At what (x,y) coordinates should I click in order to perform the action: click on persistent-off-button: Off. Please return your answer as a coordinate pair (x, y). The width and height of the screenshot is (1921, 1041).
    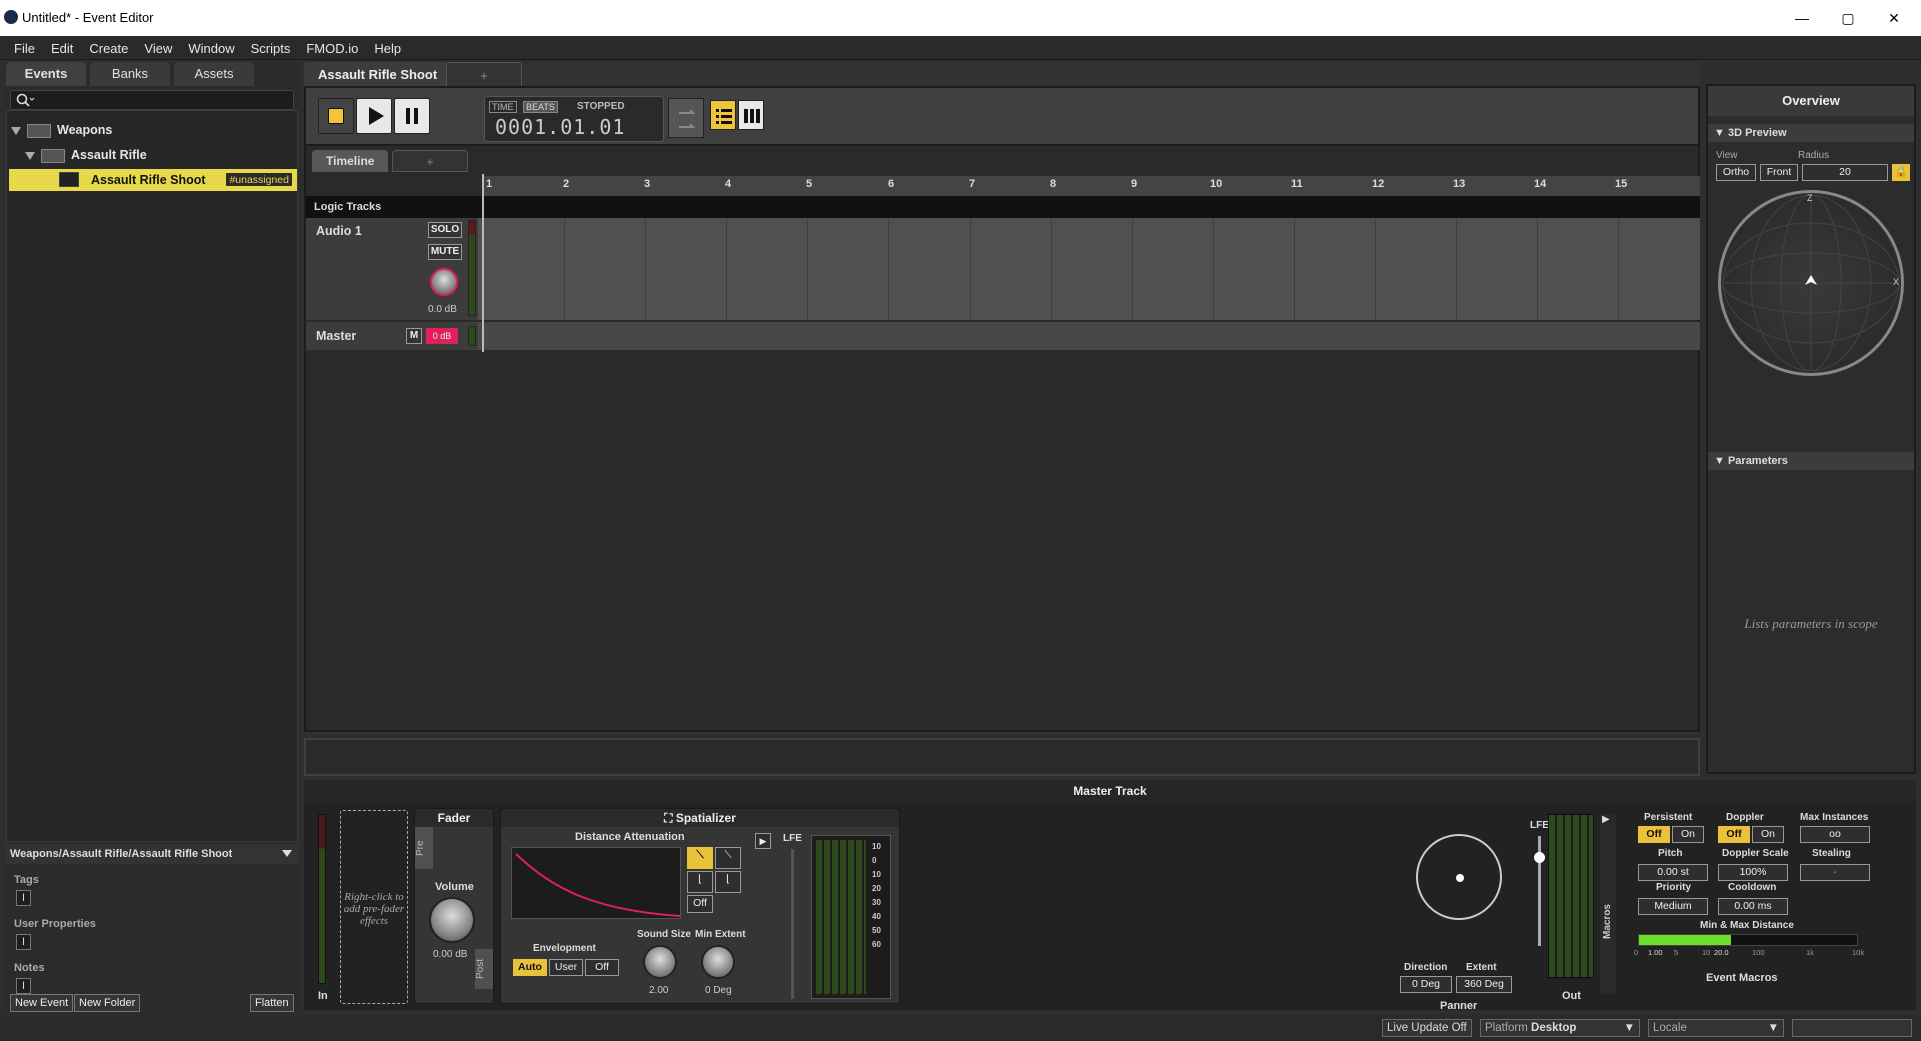
    Looking at the image, I should click on (1654, 834).